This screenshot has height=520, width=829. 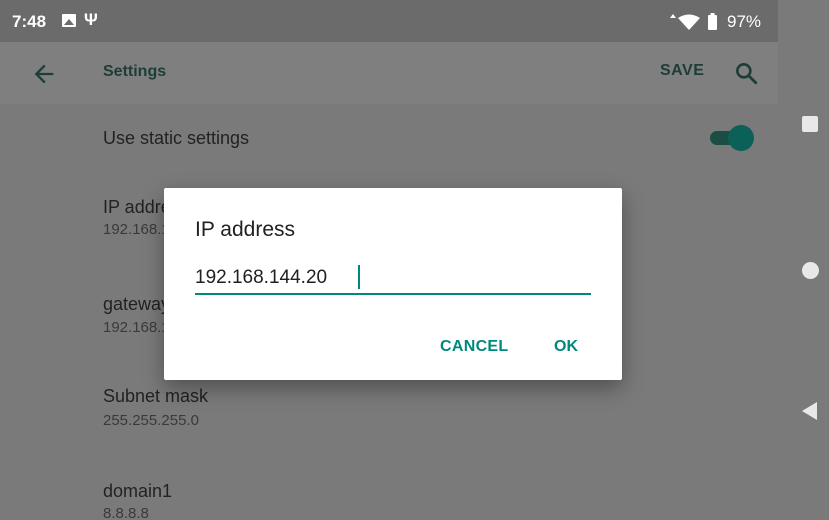 I want to click on save-button: SAVE, so click(x=682, y=71).